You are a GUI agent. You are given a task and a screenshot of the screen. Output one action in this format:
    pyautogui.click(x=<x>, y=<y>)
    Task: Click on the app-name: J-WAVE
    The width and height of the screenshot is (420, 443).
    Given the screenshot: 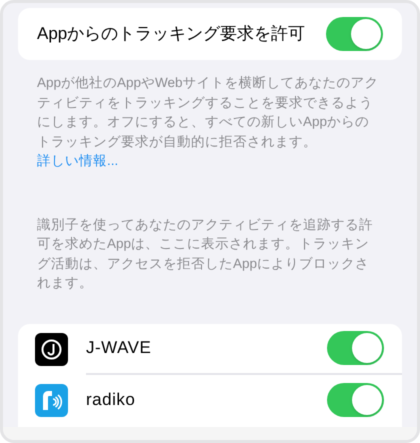 What is the action you would take?
    pyautogui.click(x=119, y=348)
    